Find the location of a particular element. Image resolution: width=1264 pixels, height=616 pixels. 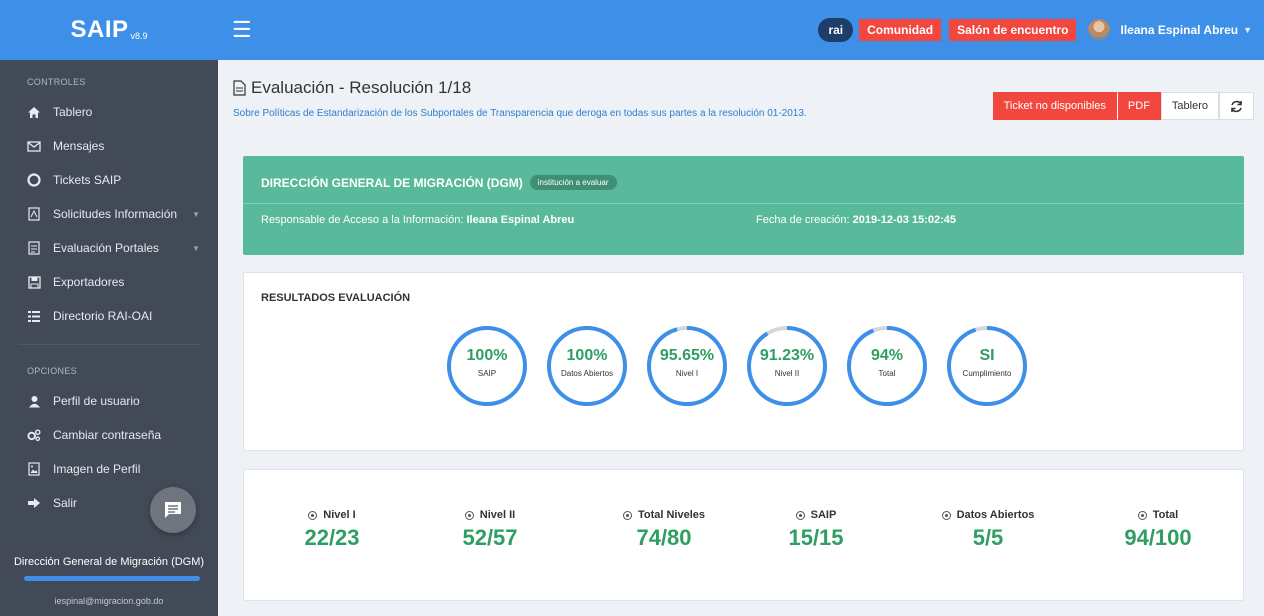

stat-label: Total Niveles is located at coordinates (664, 515).